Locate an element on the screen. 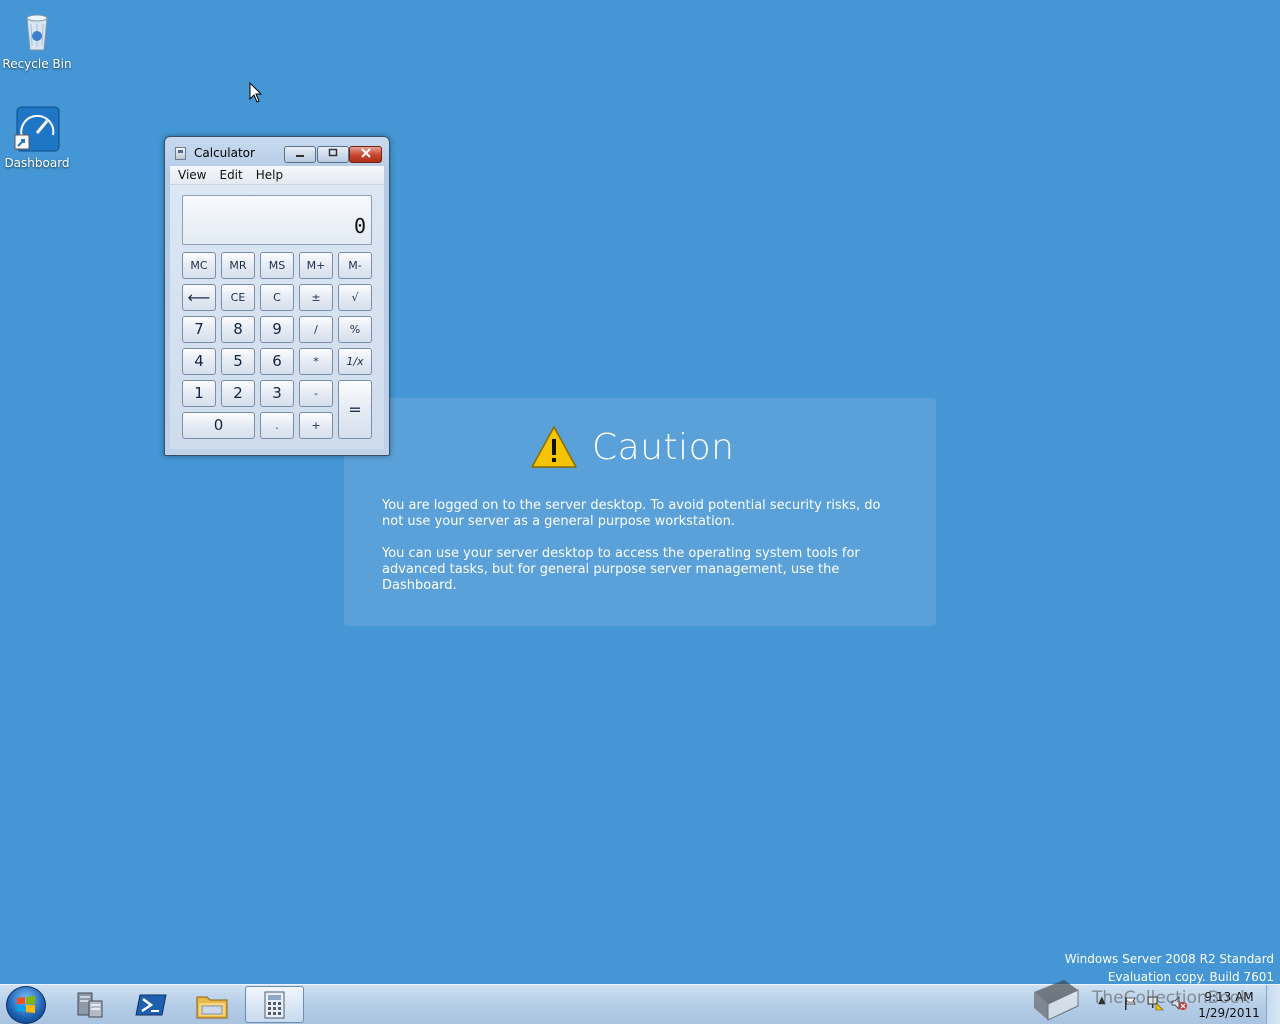 The width and height of the screenshot is (1280, 1024). dashboard-icon is located at coordinates (37, 129).